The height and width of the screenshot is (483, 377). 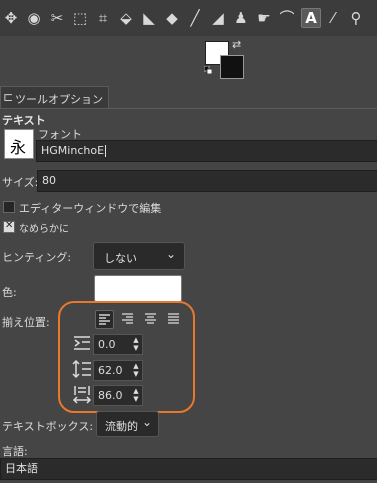 What do you see at coordinates (208, 70) in the screenshot?
I see `default-colors-icon` at bounding box center [208, 70].